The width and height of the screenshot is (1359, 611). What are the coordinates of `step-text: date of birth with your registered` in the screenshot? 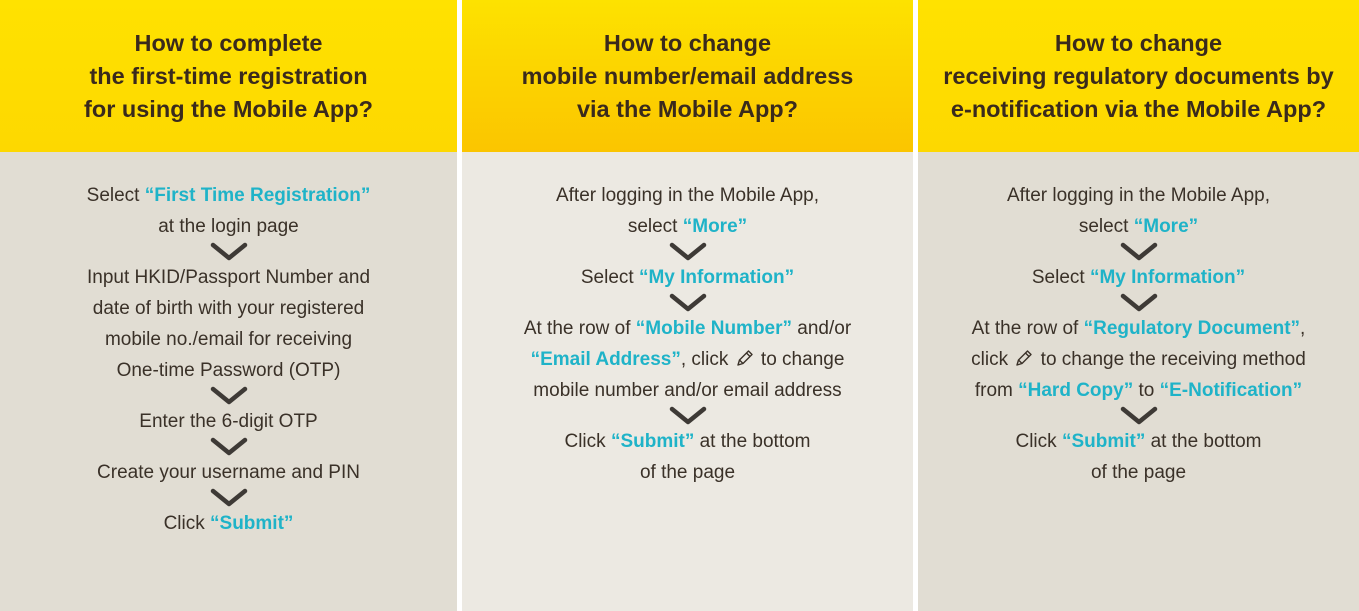 It's located at (228, 308).